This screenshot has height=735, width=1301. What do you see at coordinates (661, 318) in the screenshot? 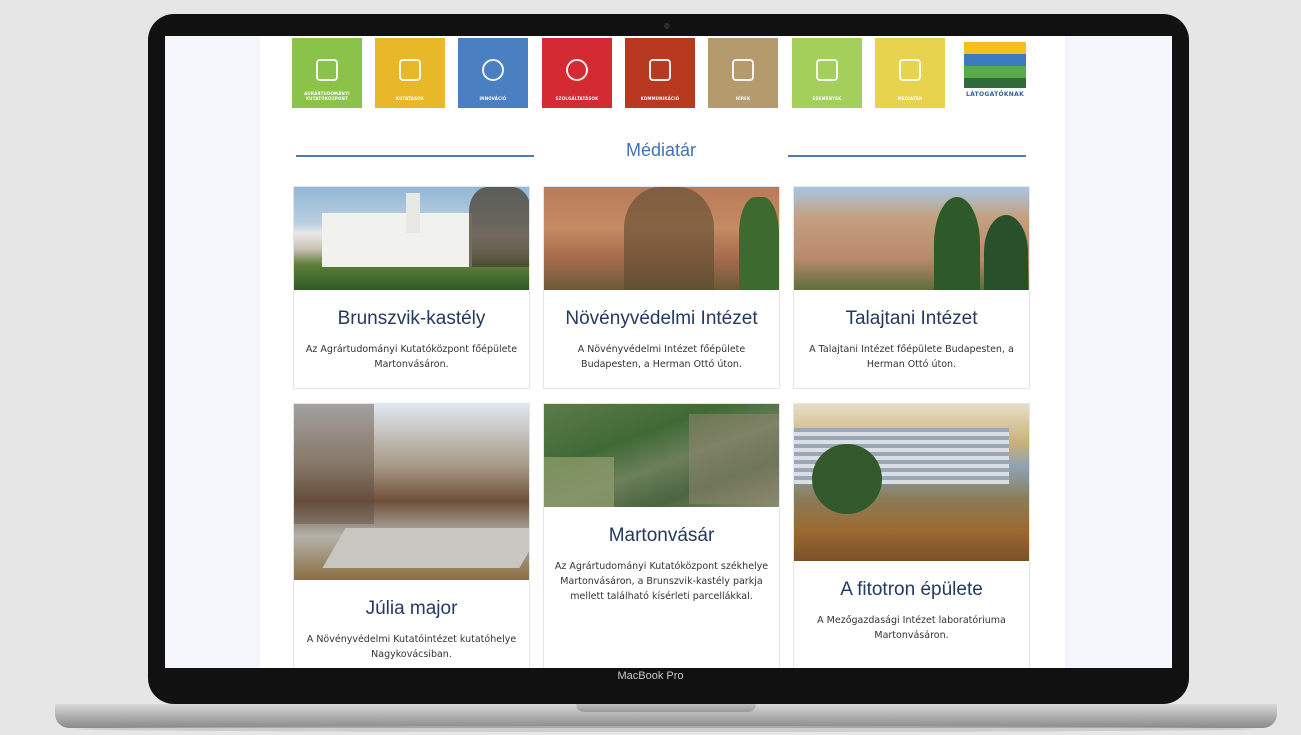
I see `card-title: Növényvédelmi Intézet` at bounding box center [661, 318].